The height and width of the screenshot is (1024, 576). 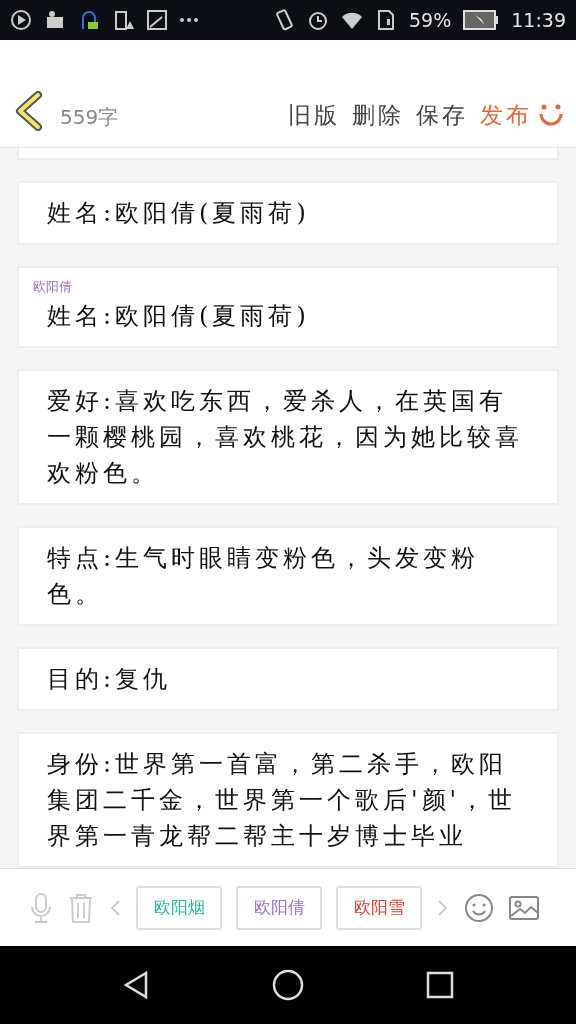 I want to click on word-count: 559字, so click(x=89, y=117).